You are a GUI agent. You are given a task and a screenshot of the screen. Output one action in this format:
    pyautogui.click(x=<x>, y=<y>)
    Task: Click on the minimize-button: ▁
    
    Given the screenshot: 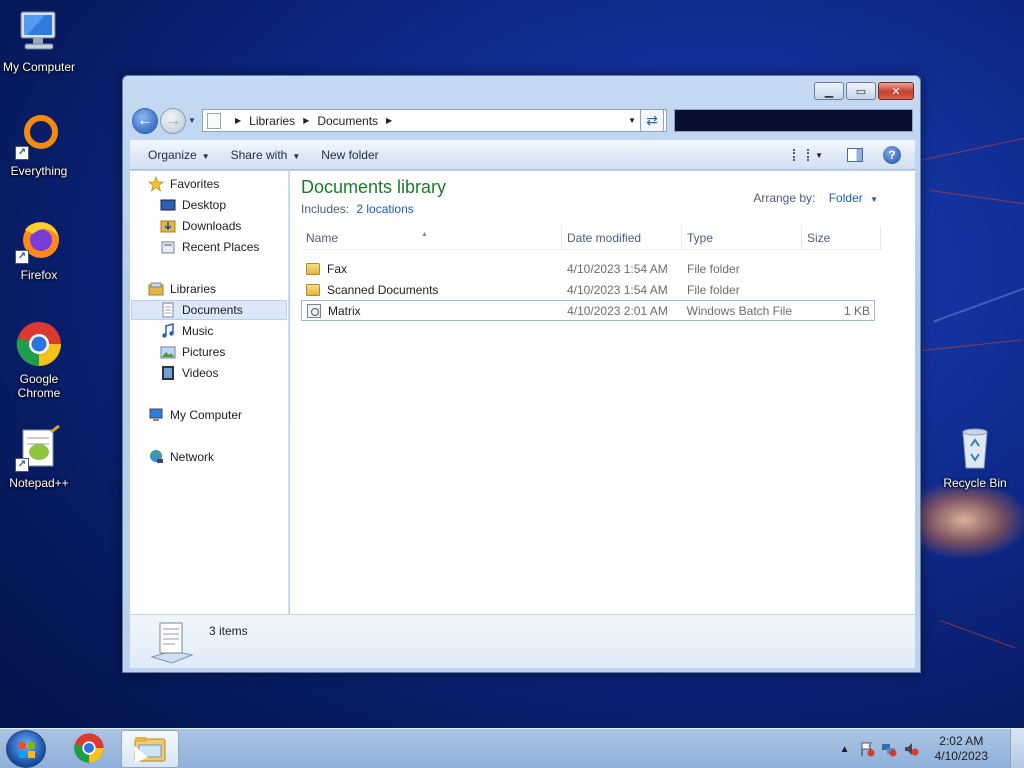 What is the action you would take?
    pyautogui.click(x=829, y=91)
    